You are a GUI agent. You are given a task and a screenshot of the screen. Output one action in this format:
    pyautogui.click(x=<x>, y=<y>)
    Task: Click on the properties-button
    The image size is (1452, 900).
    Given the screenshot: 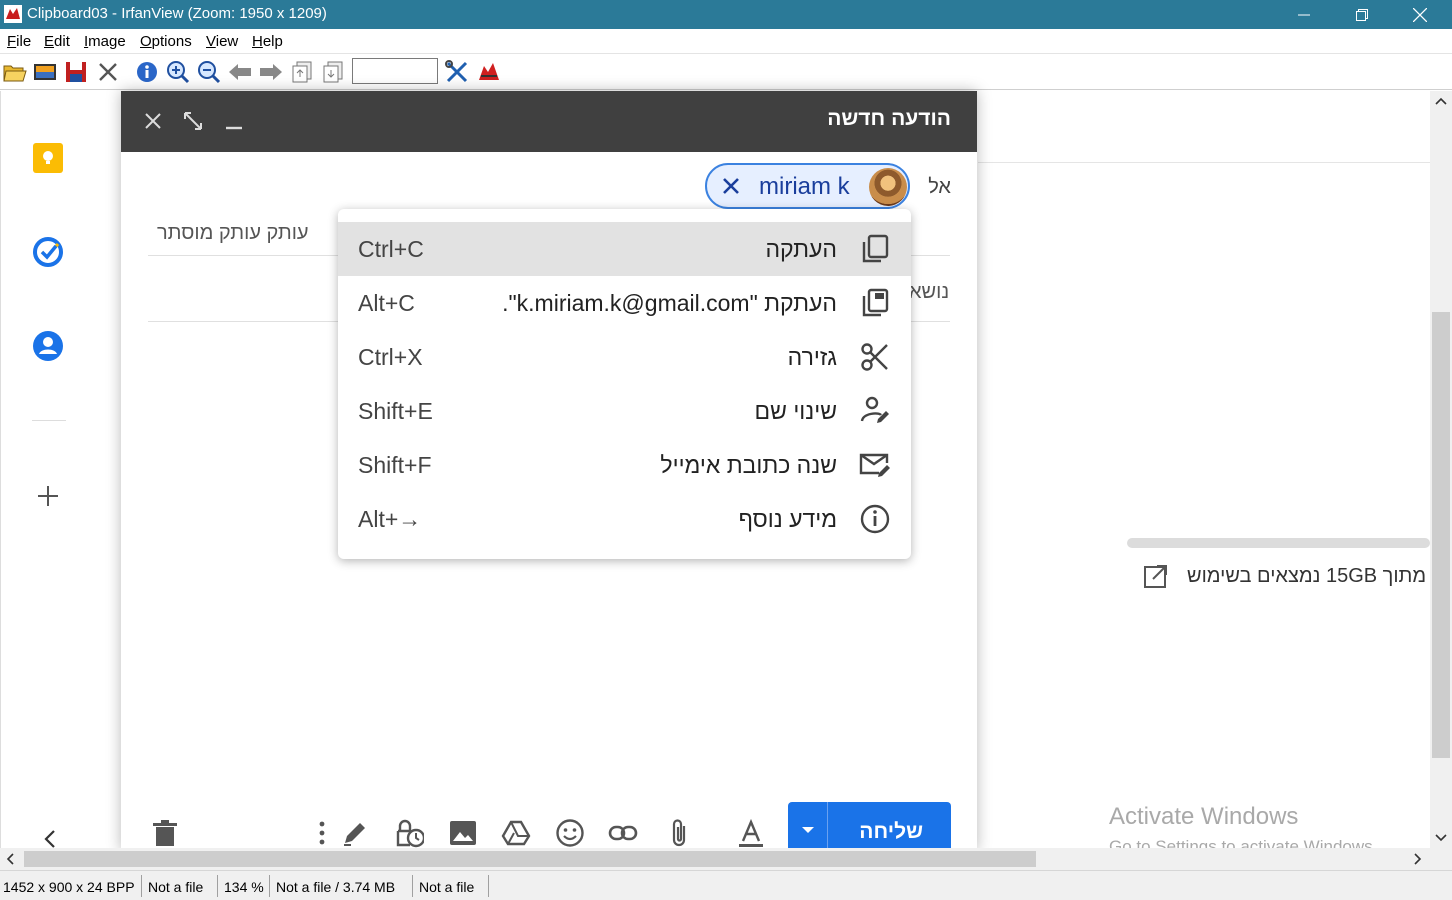 What is the action you would take?
    pyautogui.click(x=457, y=72)
    